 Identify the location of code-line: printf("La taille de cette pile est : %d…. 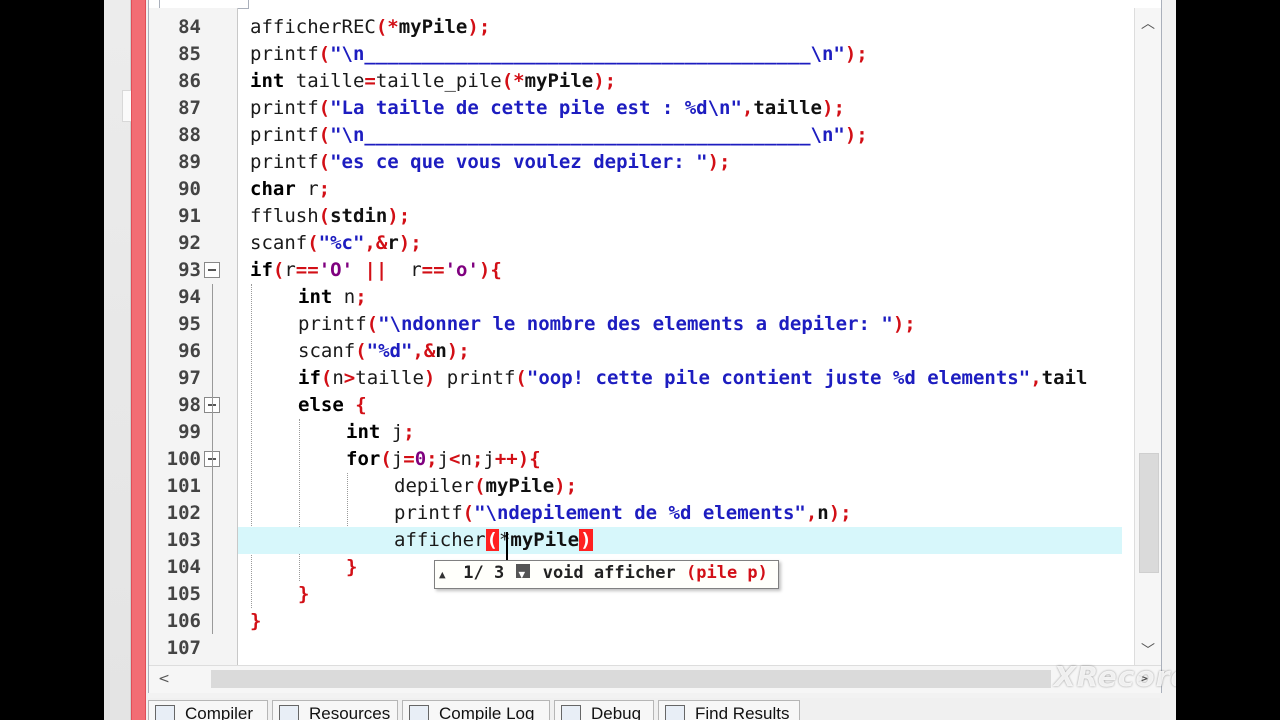
(547, 108).